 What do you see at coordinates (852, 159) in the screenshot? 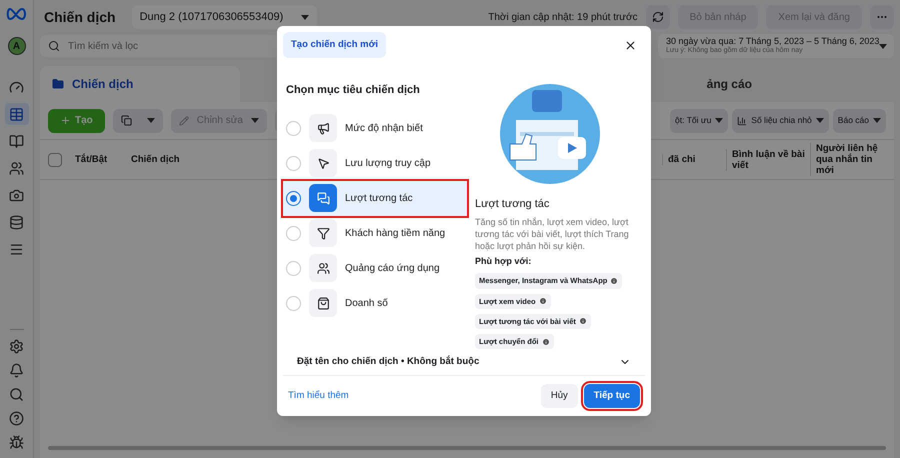
I see `column-header: Người liên hệ qua nhắn tin mới` at bounding box center [852, 159].